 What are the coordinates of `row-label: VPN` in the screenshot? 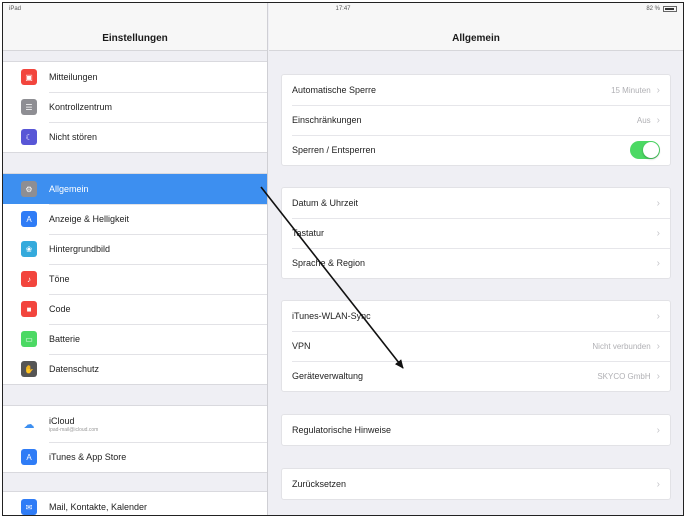 It's located at (301, 346).